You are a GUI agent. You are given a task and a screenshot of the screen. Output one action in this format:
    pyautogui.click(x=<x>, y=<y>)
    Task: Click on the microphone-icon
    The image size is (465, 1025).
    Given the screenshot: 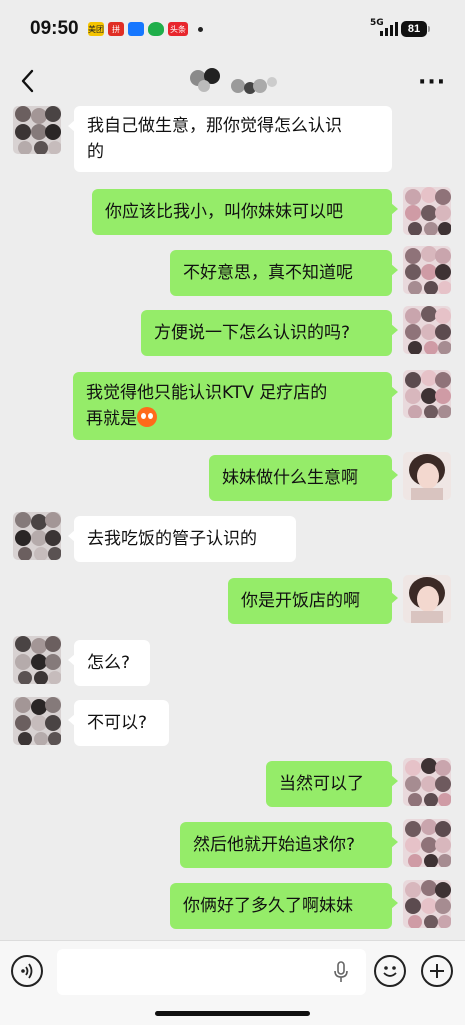 What is the action you would take?
    pyautogui.click(x=341, y=972)
    